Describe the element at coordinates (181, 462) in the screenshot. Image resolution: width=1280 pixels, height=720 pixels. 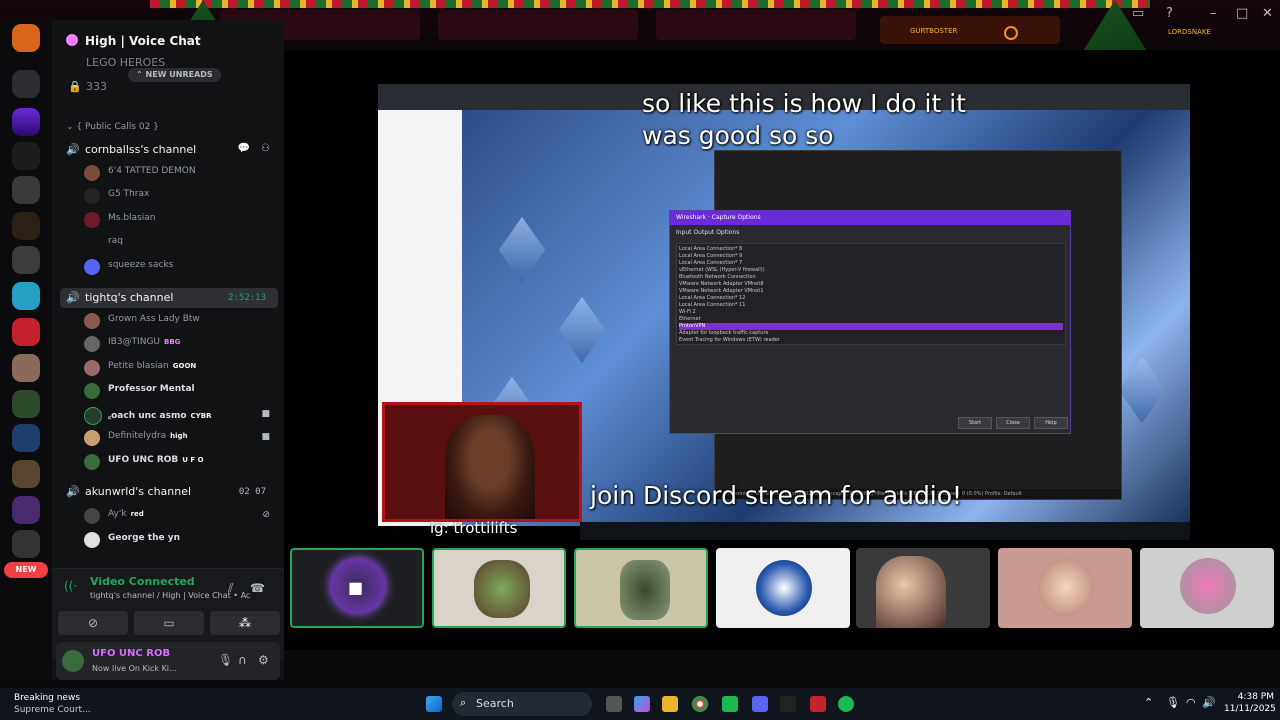
I see `voice-member: UFO UNC ROB U F O` at that location.